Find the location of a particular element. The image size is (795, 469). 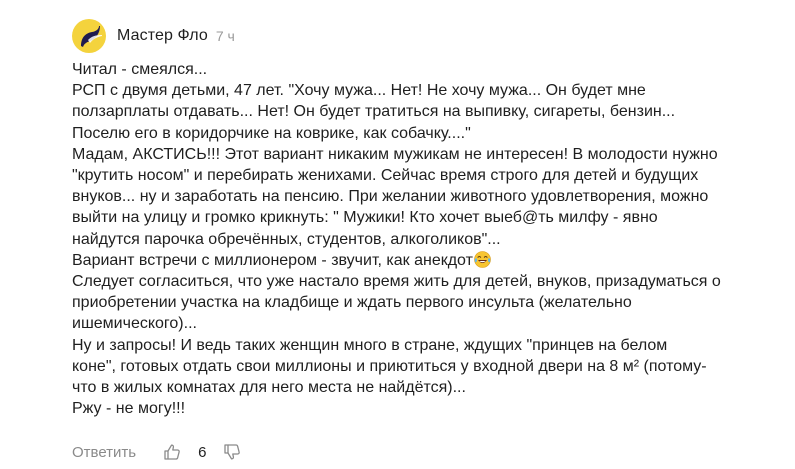

thumbs-down-icon is located at coordinates (232, 452).